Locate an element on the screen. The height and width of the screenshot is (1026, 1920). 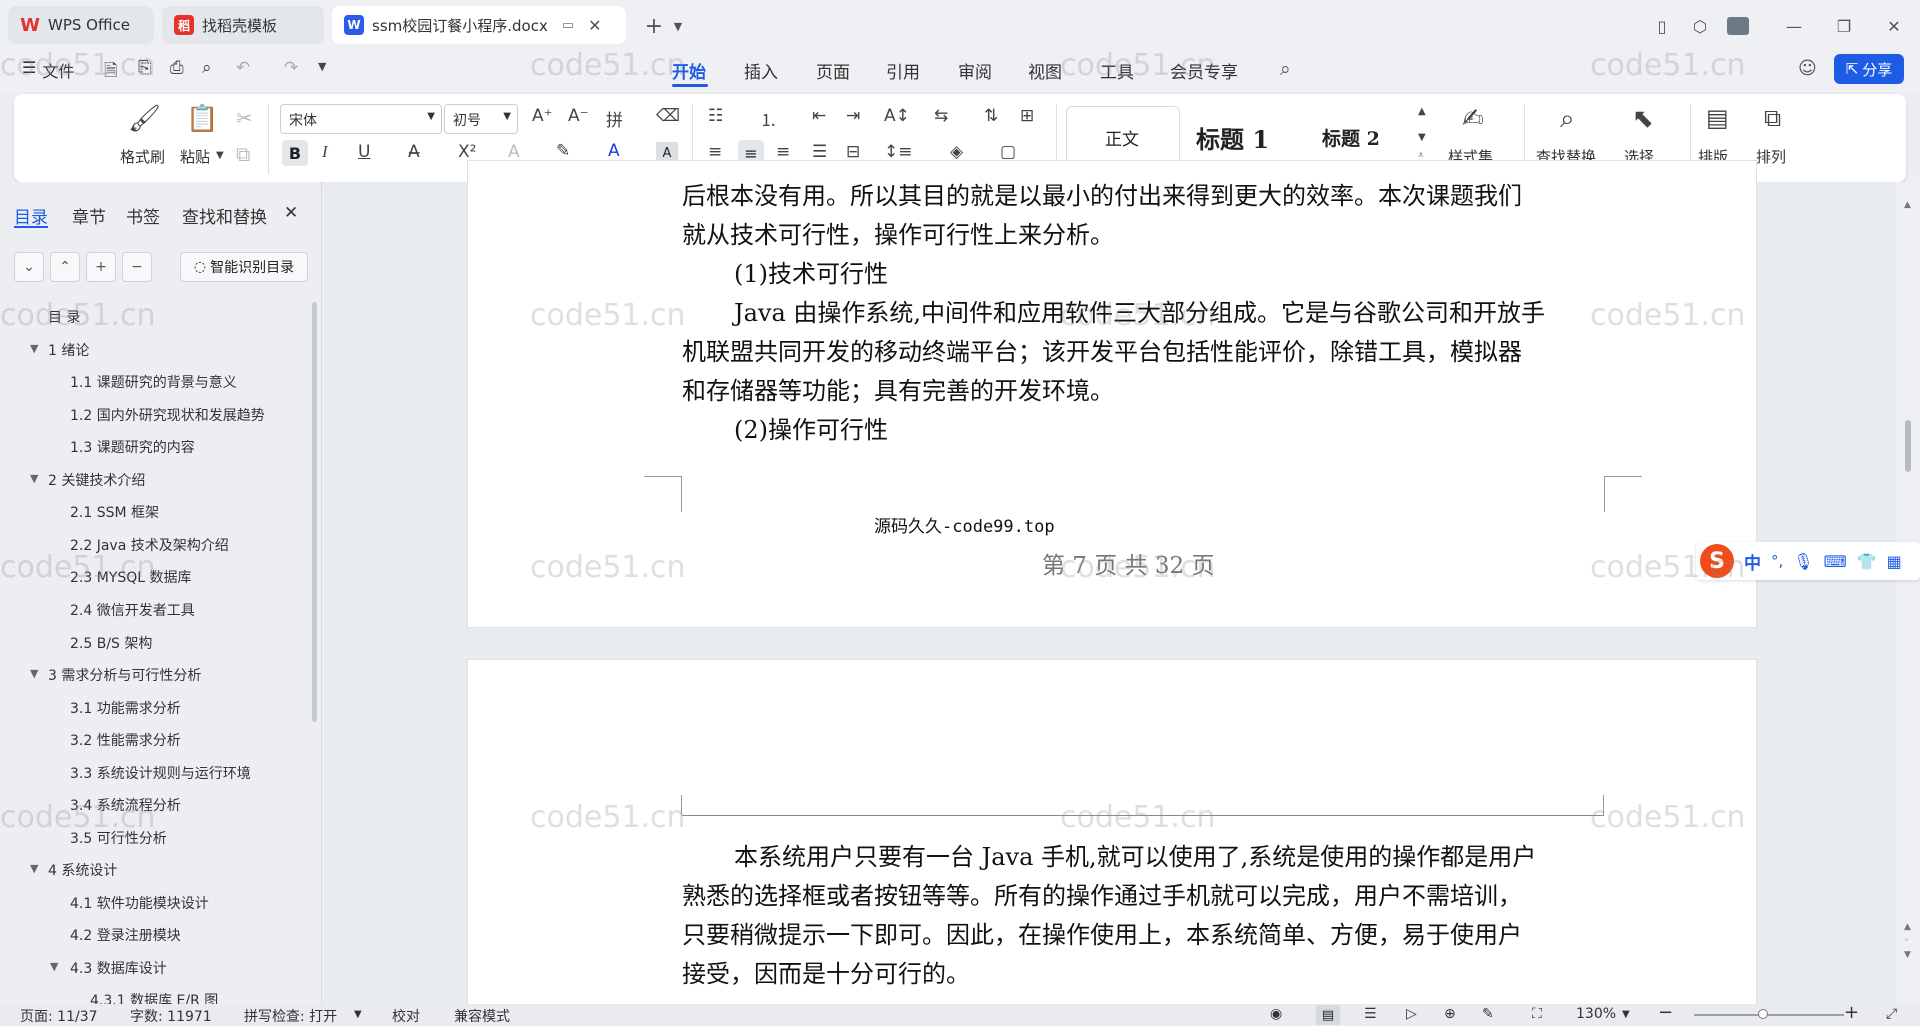
align-left-icon: ≡ is located at coordinates (715, 152).